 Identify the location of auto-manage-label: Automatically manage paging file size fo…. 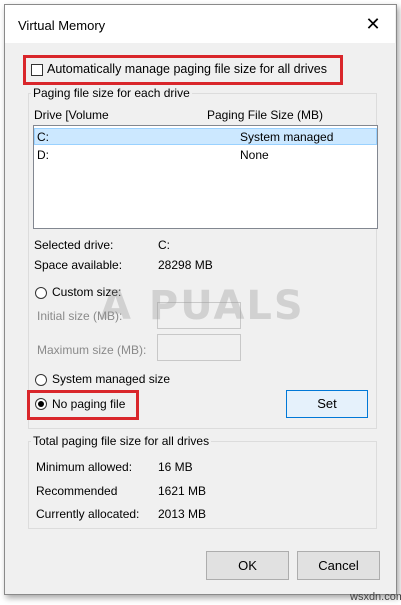
(187, 69).